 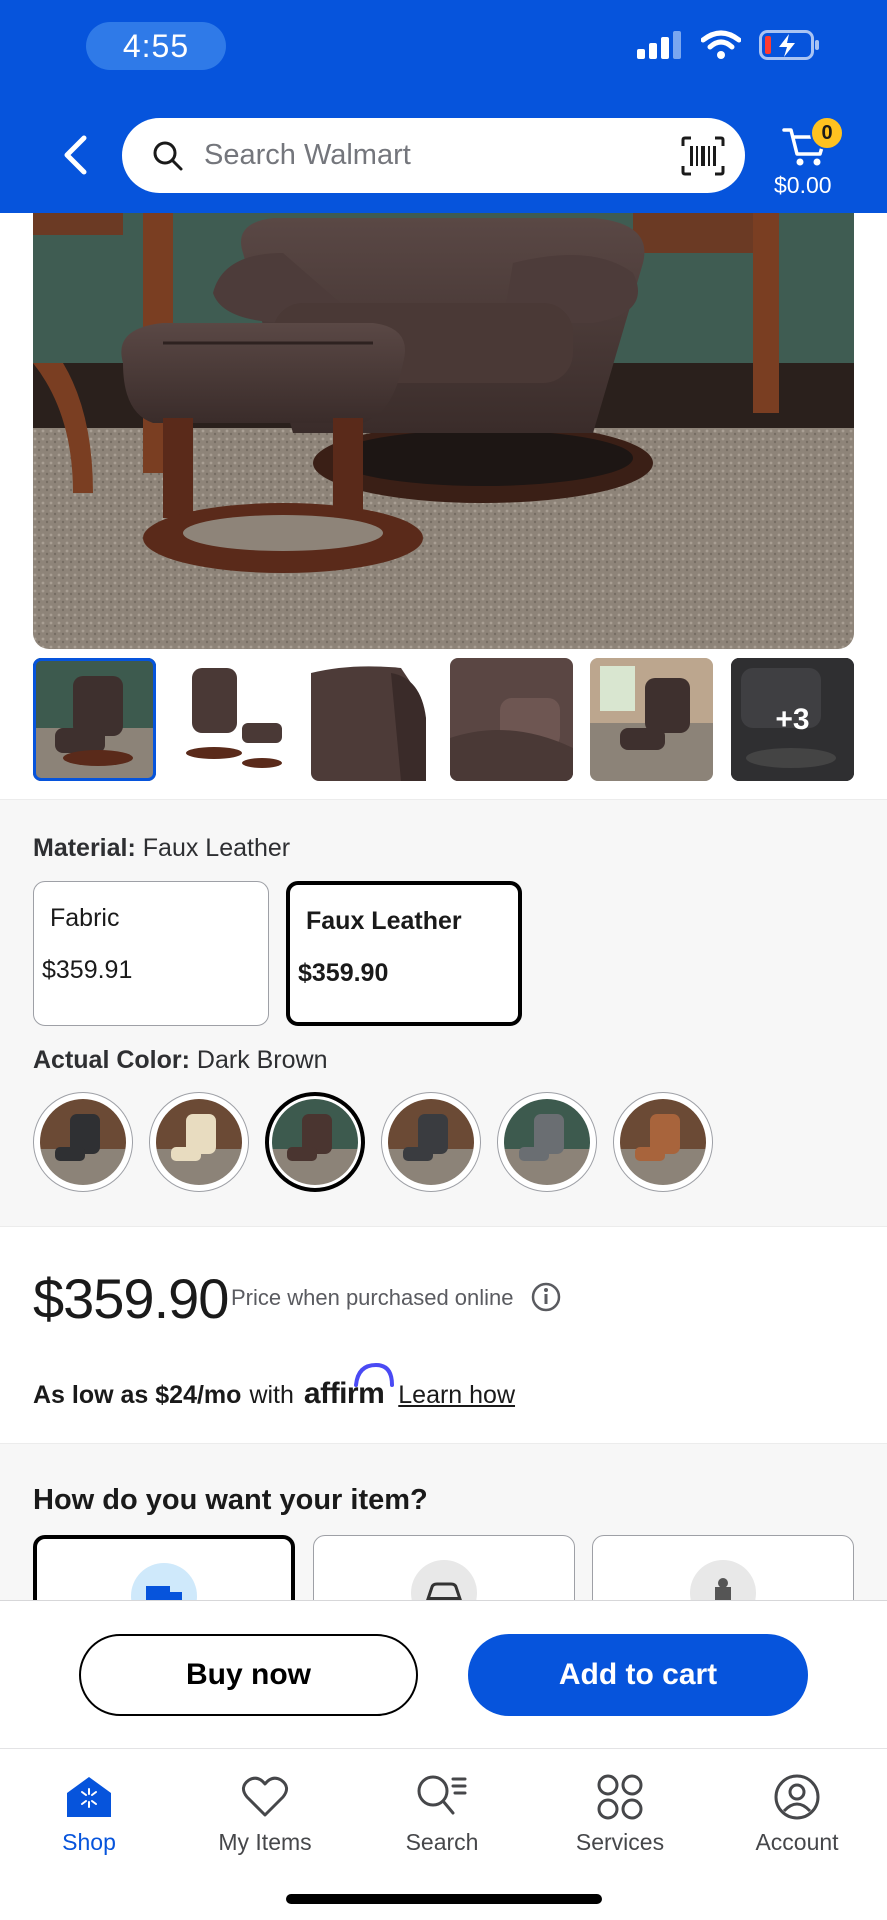 What do you see at coordinates (820, 161) in the screenshot?
I see `cart-button: 0 $0.00` at bounding box center [820, 161].